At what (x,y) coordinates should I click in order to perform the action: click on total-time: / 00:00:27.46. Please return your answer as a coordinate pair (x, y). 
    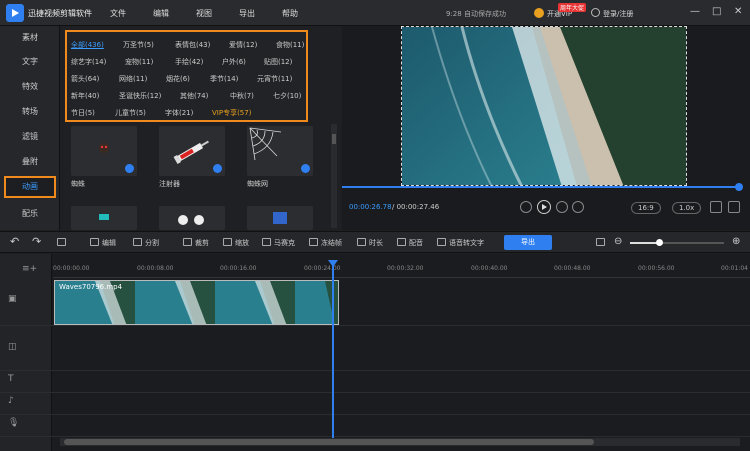
    Looking at the image, I should click on (416, 207).